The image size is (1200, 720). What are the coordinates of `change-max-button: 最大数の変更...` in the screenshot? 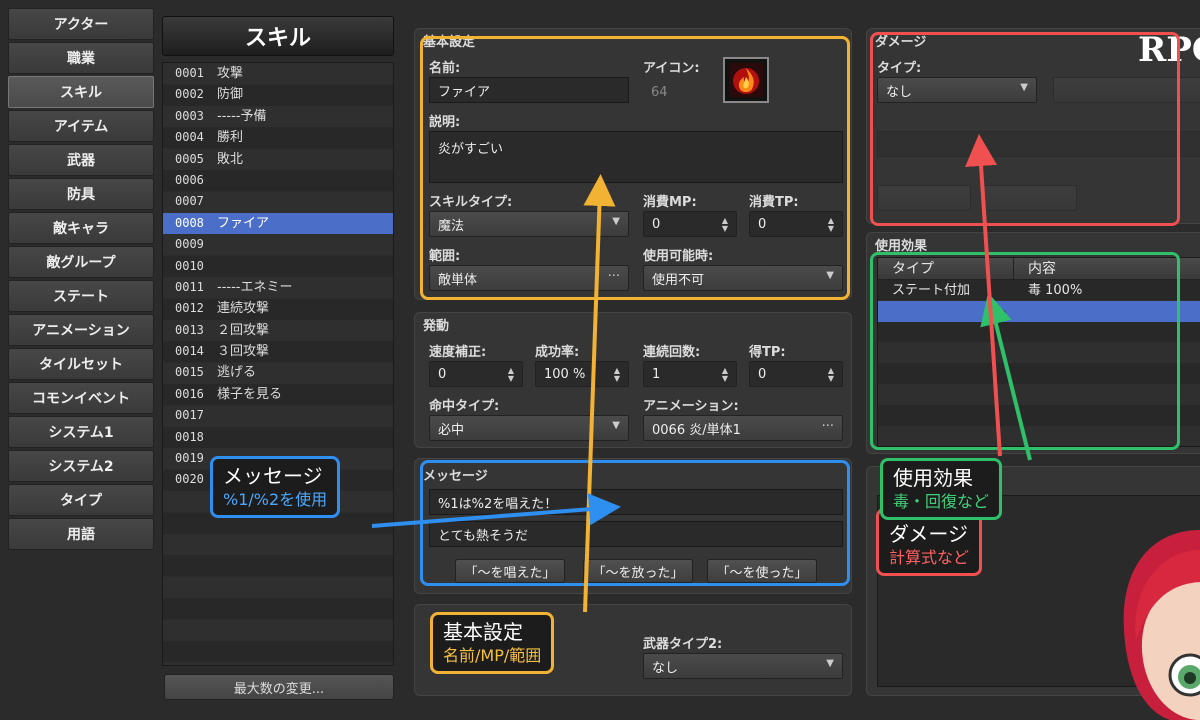 It's located at (279, 687).